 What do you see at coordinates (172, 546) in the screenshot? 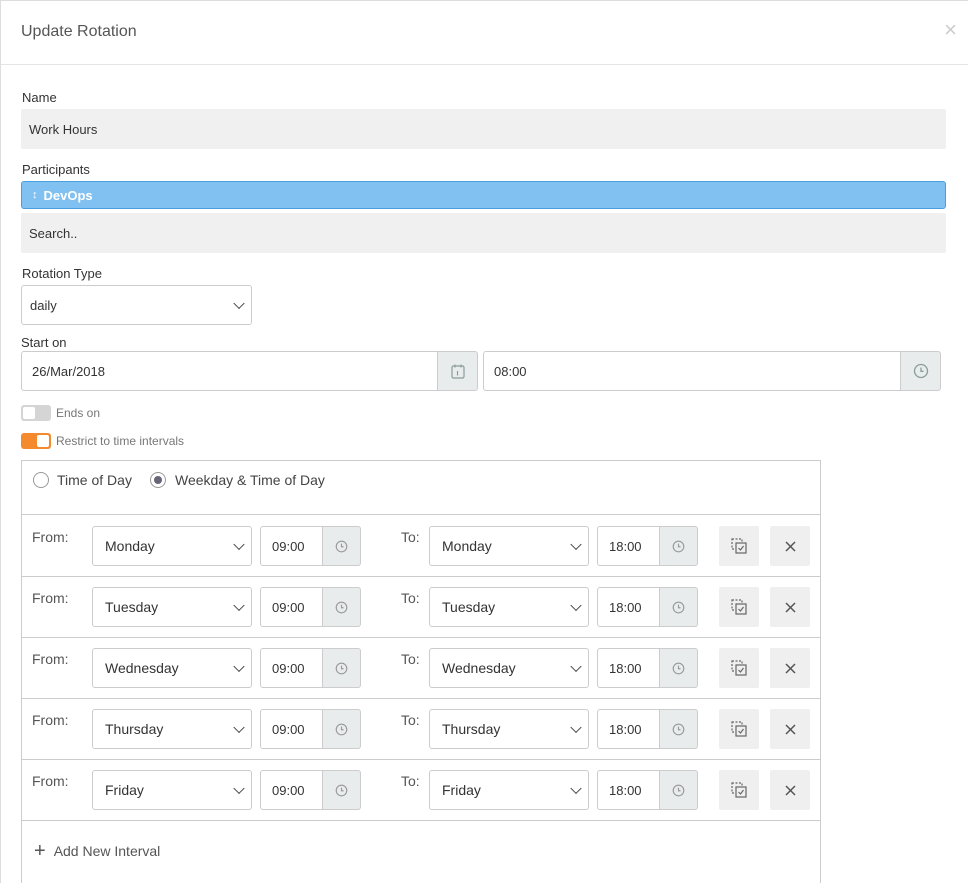
I see `from-day-select: Monday` at bounding box center [172, 546].